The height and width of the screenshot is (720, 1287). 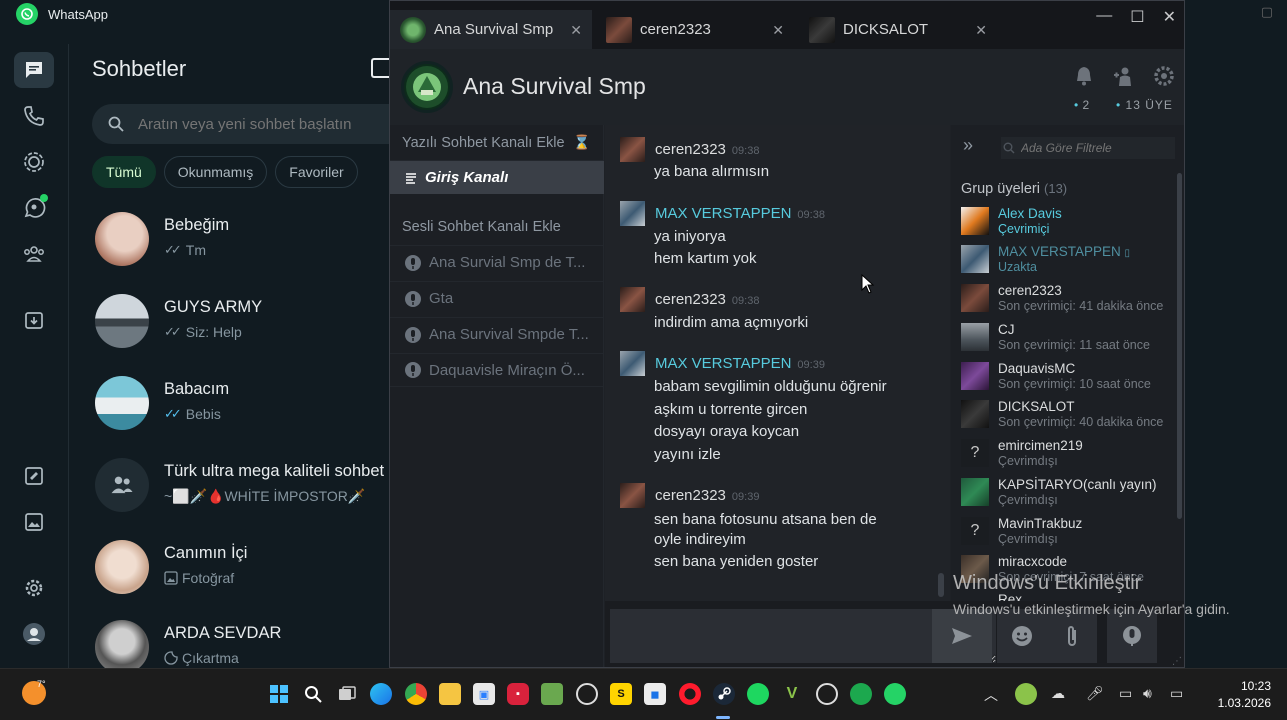 I want to click on file-explorer-icon, so click(x=450, y=694).